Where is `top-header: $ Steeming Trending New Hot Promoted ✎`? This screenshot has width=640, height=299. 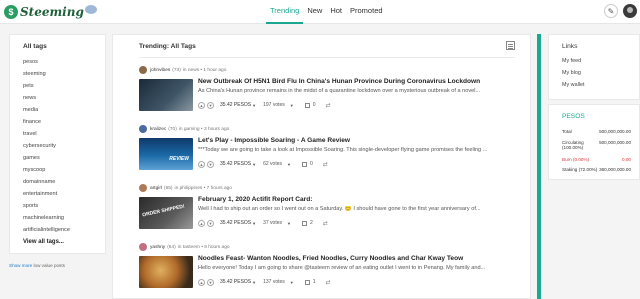
top-header: $ Steeming Trending New Hot Promoted ✎ is located at coordinates (320, 12).